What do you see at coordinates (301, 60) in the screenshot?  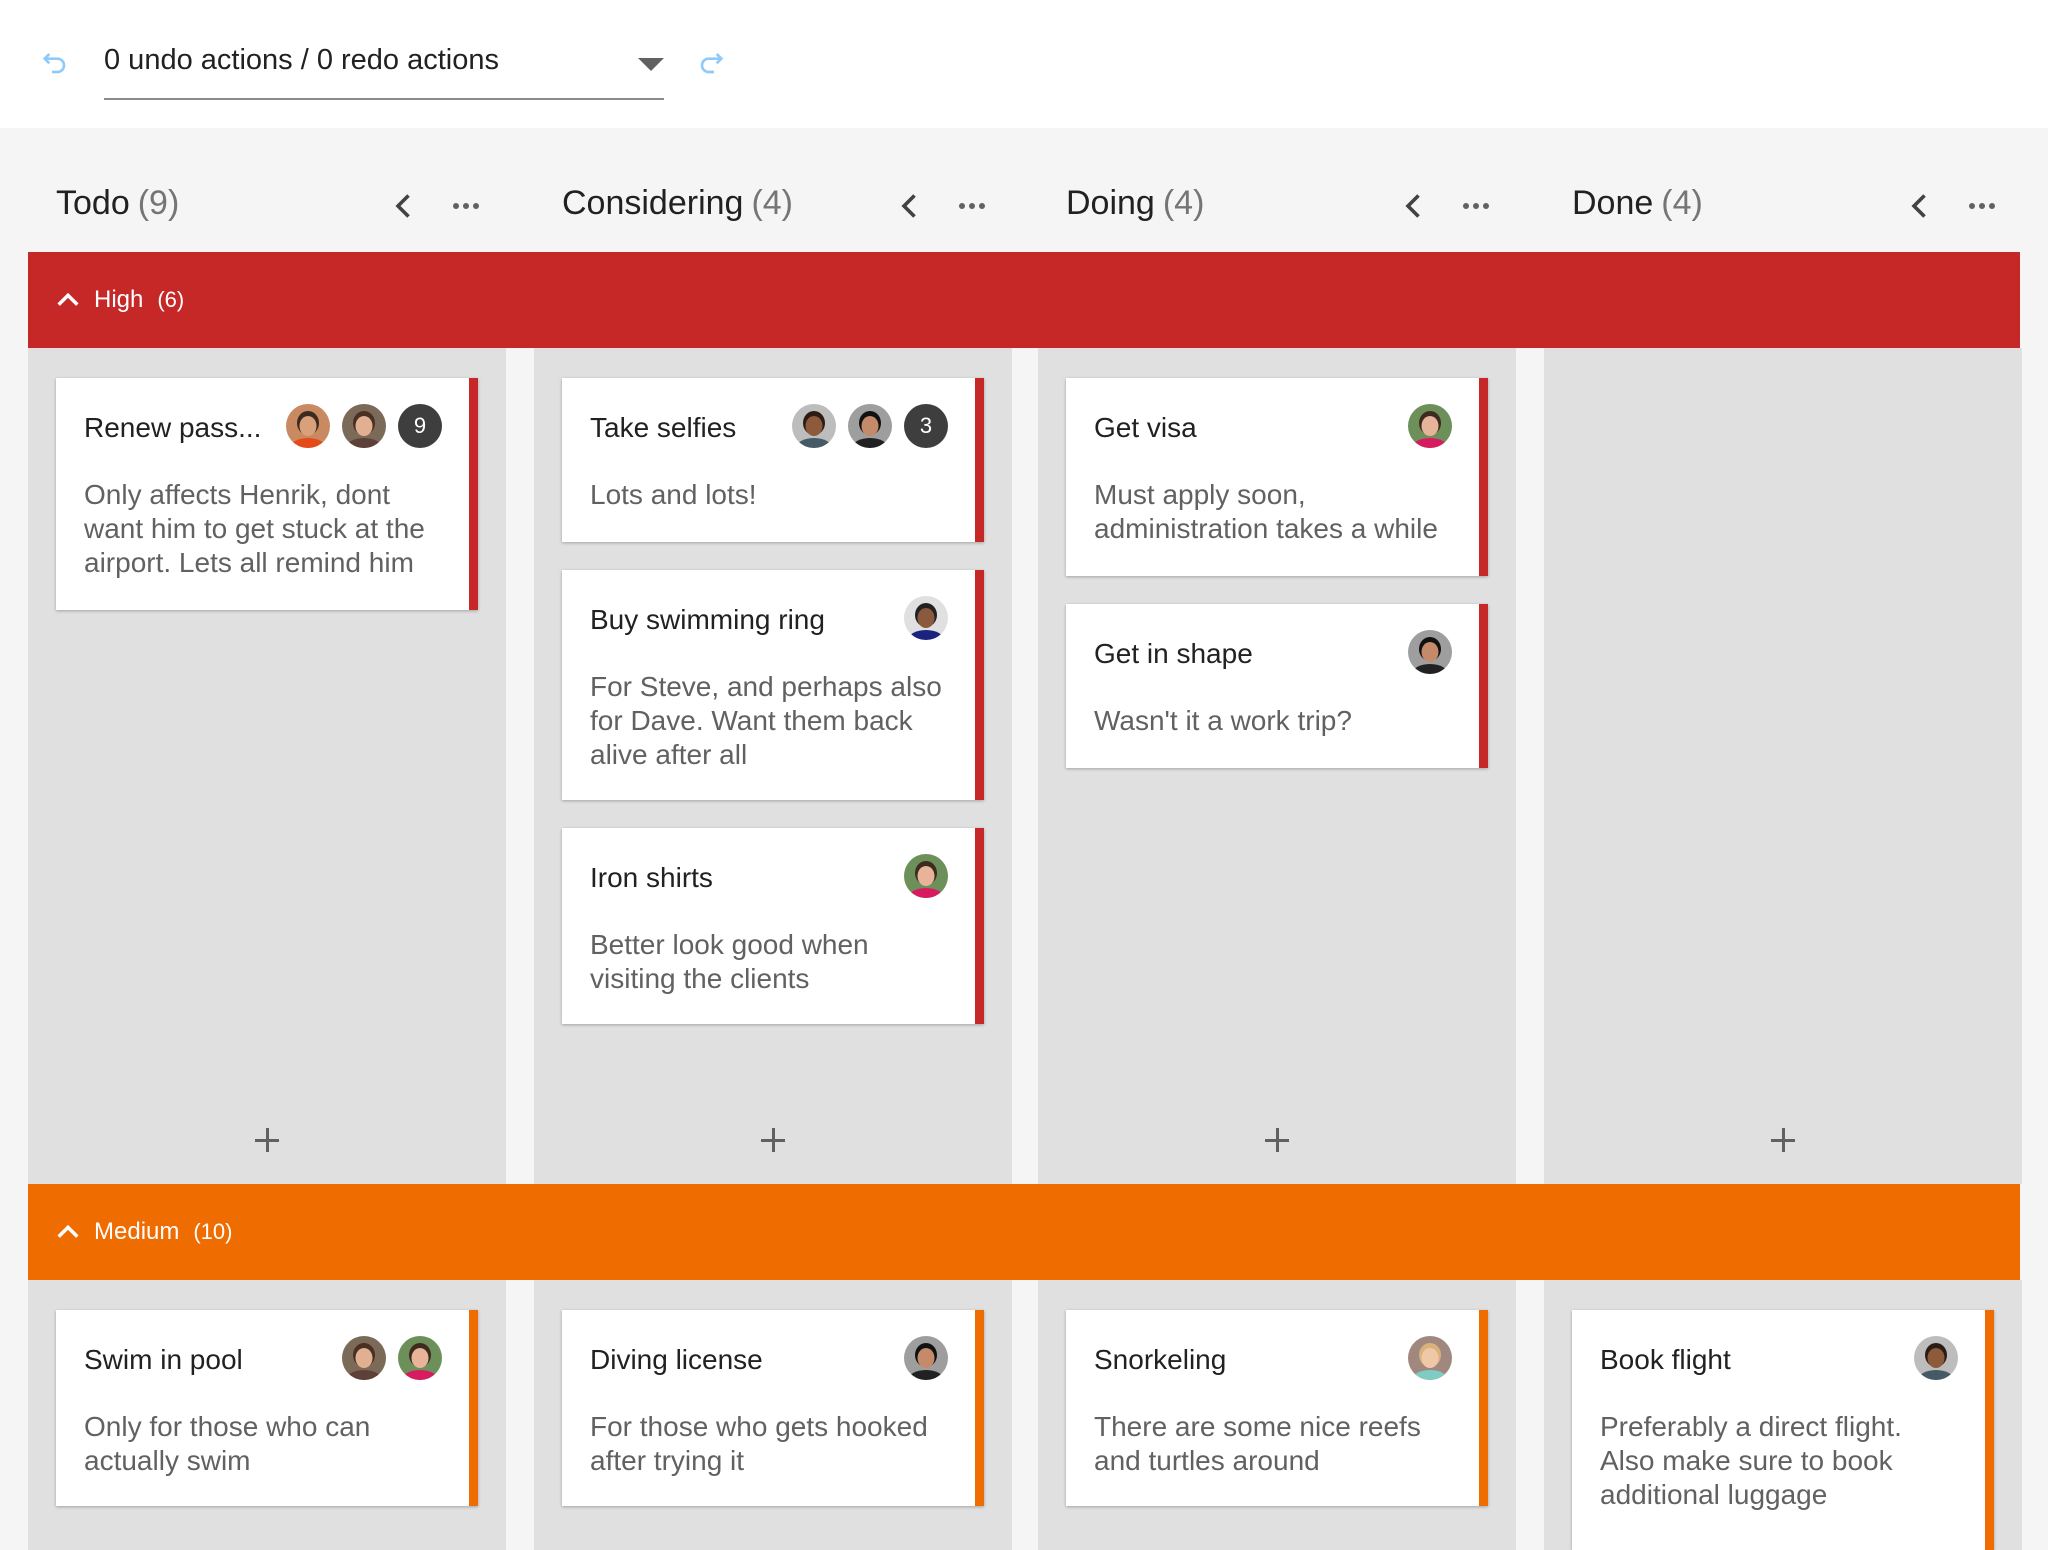 I see `history-select-value: 0 undo actions / 0 redo actions` at bounding box center [301, 60].